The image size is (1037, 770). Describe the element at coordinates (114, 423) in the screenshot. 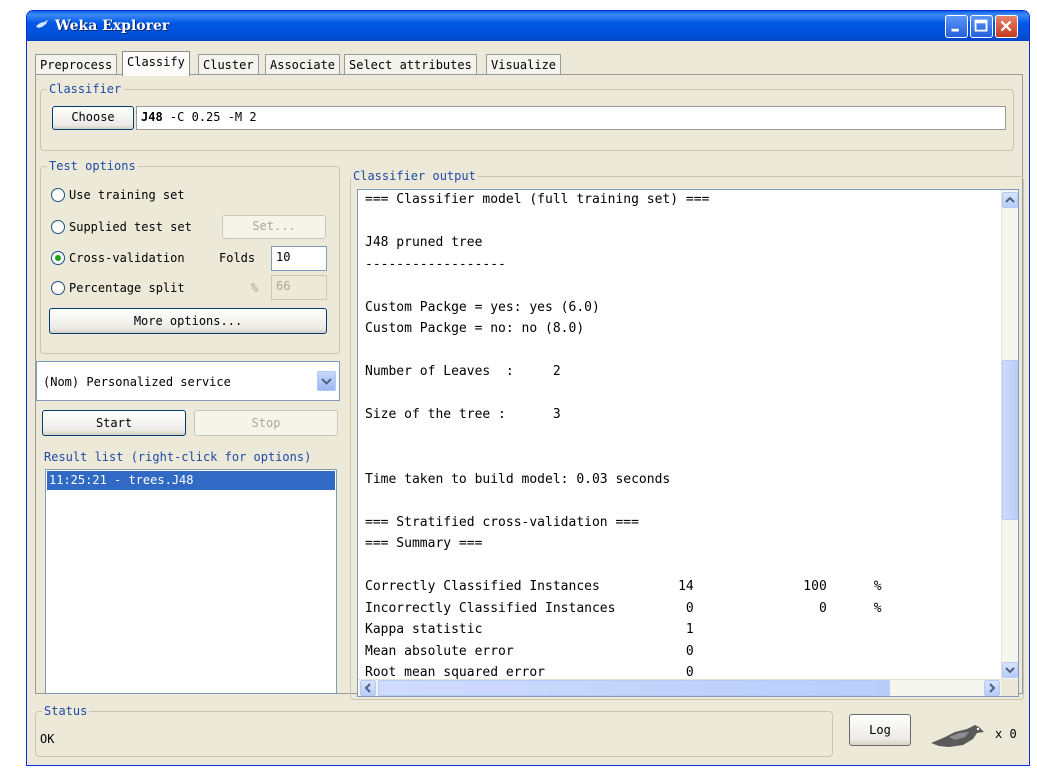

I see `start-button: Start` at that location.